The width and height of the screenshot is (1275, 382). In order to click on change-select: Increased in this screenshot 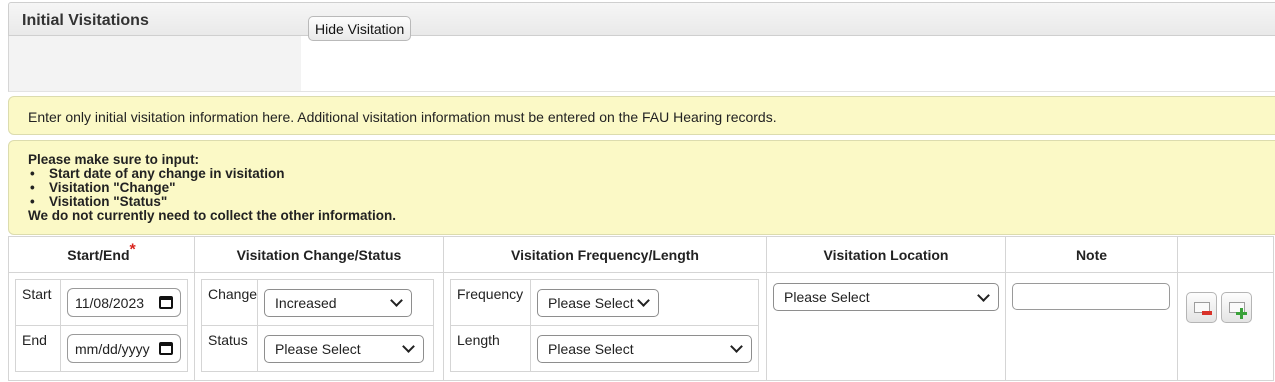, I will do `click(338, 302)`.